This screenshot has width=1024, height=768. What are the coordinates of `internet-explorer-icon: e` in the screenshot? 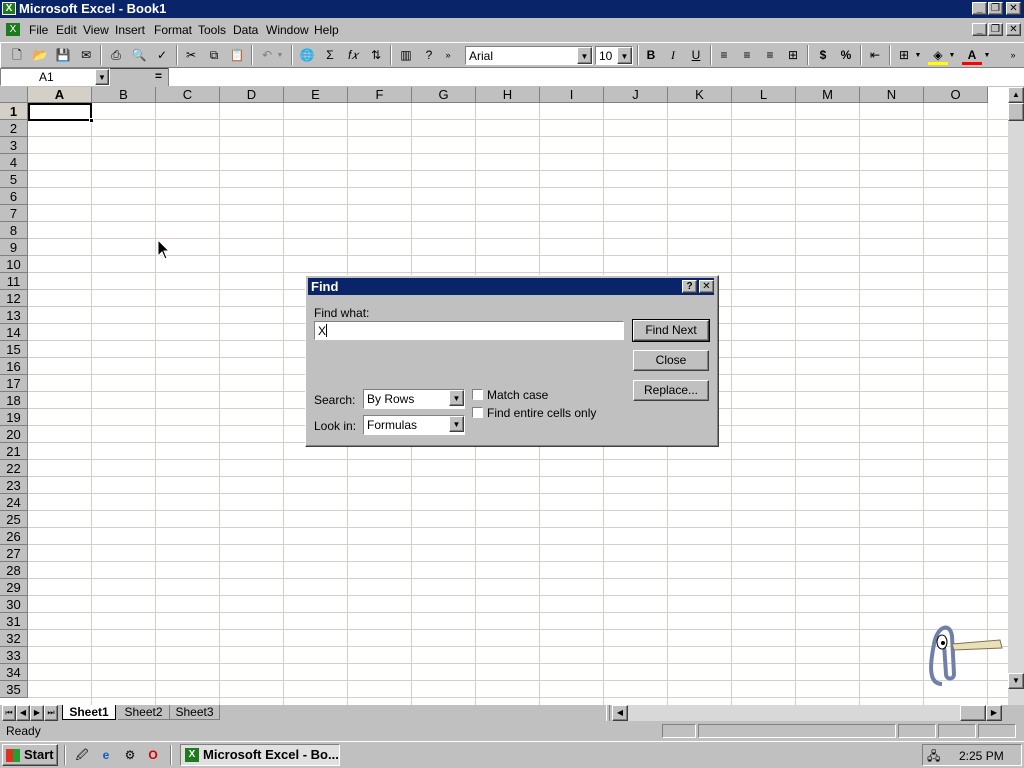 It's located at (106, 755).